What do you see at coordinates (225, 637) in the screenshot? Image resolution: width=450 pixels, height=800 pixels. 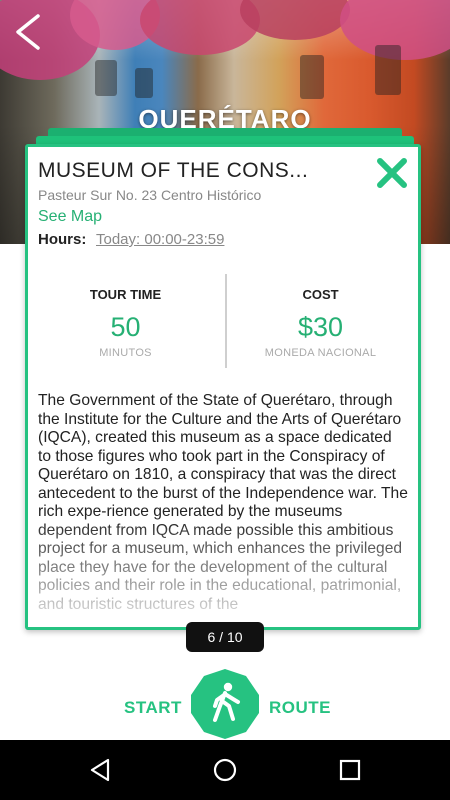 I see `page-indicator: 6 / 10` at bounding box center [225, 637].